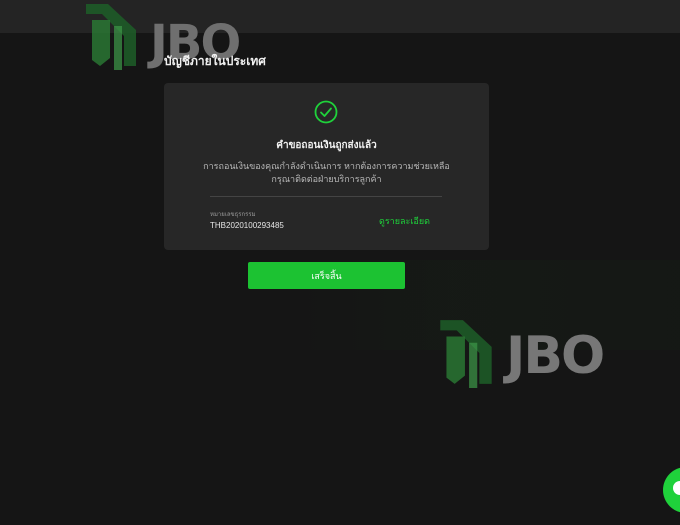 Image resolution: width=680 pixels, height=525 pixels. Describe the element at coordinates (215, 61) in the screenshot. I see `page-title: บัญชีภายในประเทศ` at that location.